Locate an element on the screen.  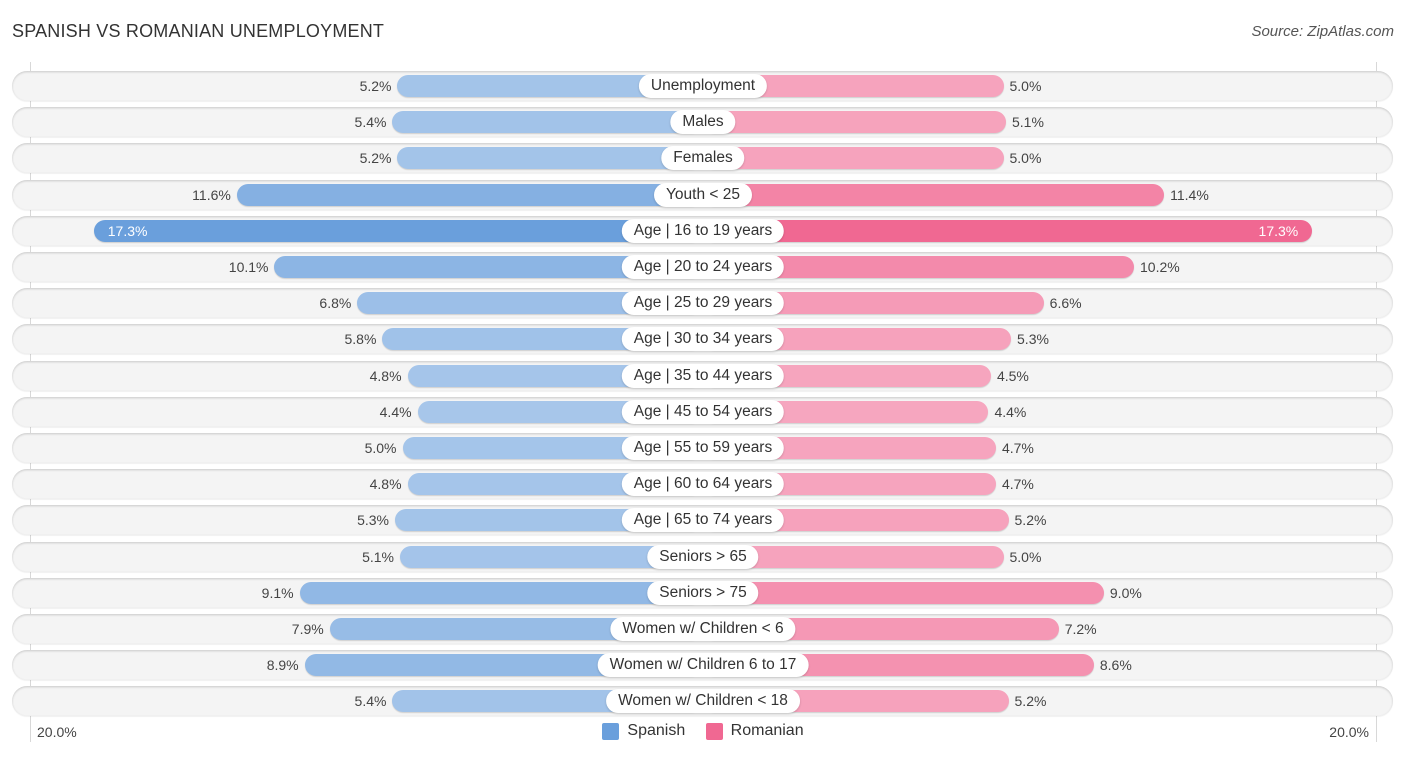
value-label-spanish: 7.9% is located at coordinates (307, 629).